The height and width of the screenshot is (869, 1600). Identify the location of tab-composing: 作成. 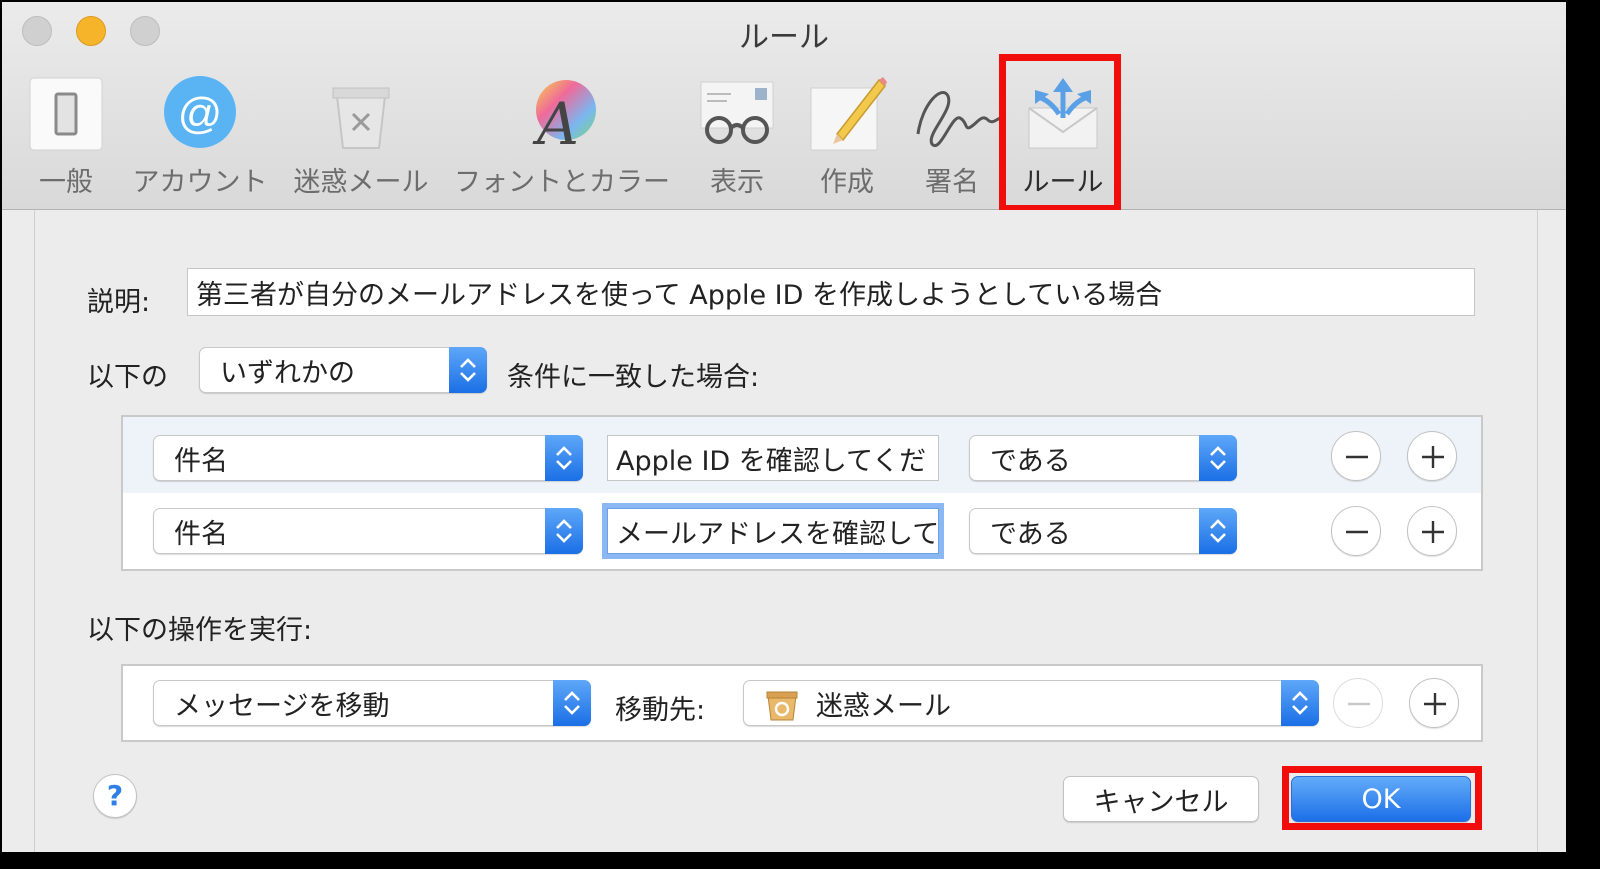
(847, 135).